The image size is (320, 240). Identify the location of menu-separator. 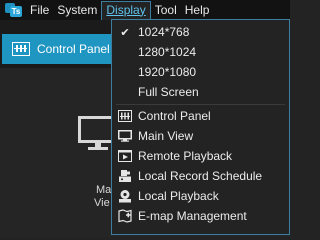
(200, 104).